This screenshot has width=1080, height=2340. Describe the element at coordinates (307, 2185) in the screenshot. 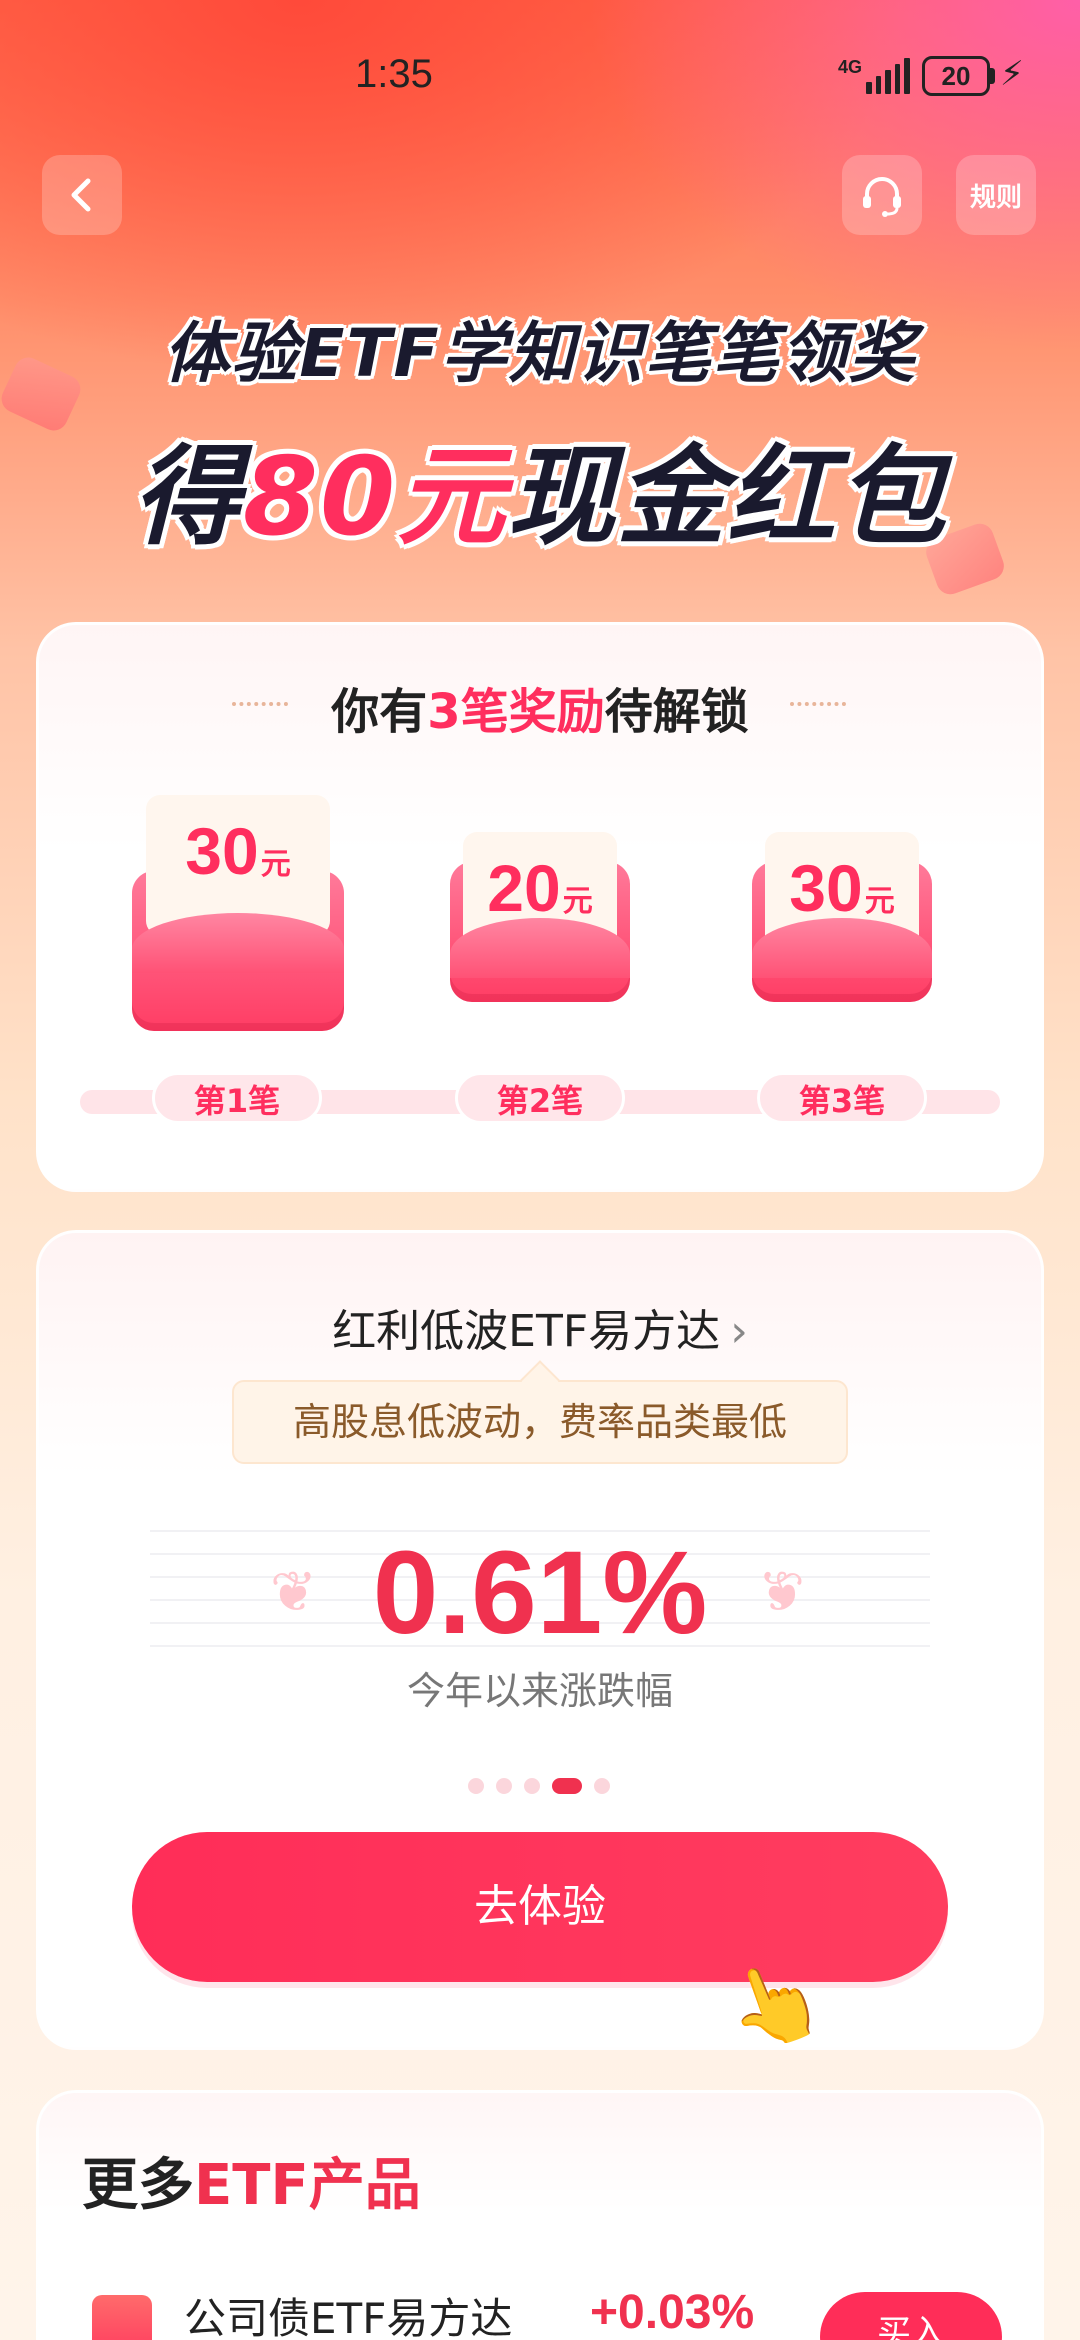

I see `more-title-highlight: ETF产品` at that location.